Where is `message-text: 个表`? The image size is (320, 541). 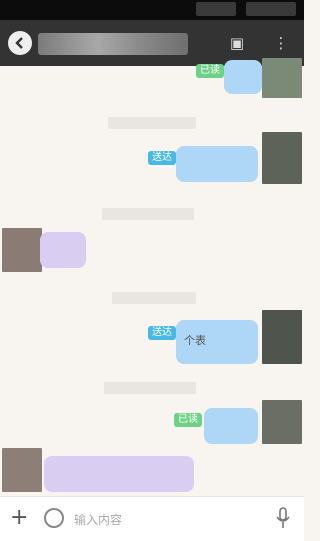
message-text: 个表 is located at coordinates (195, 340).